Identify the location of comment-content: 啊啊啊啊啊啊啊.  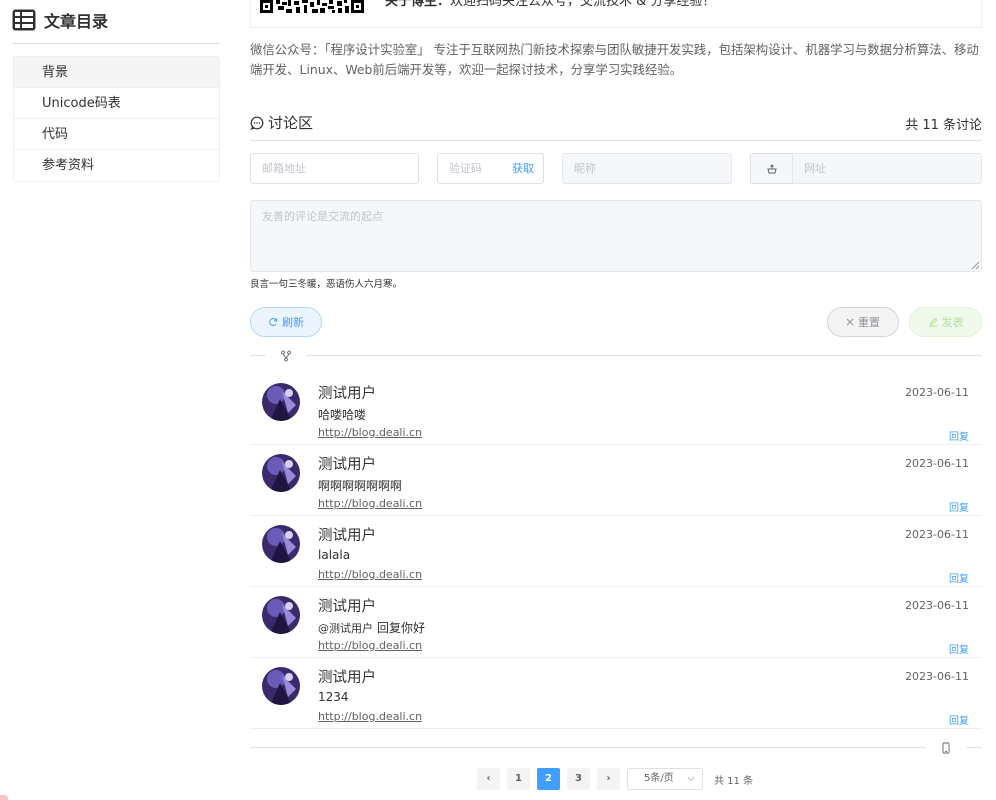
(360, 486).